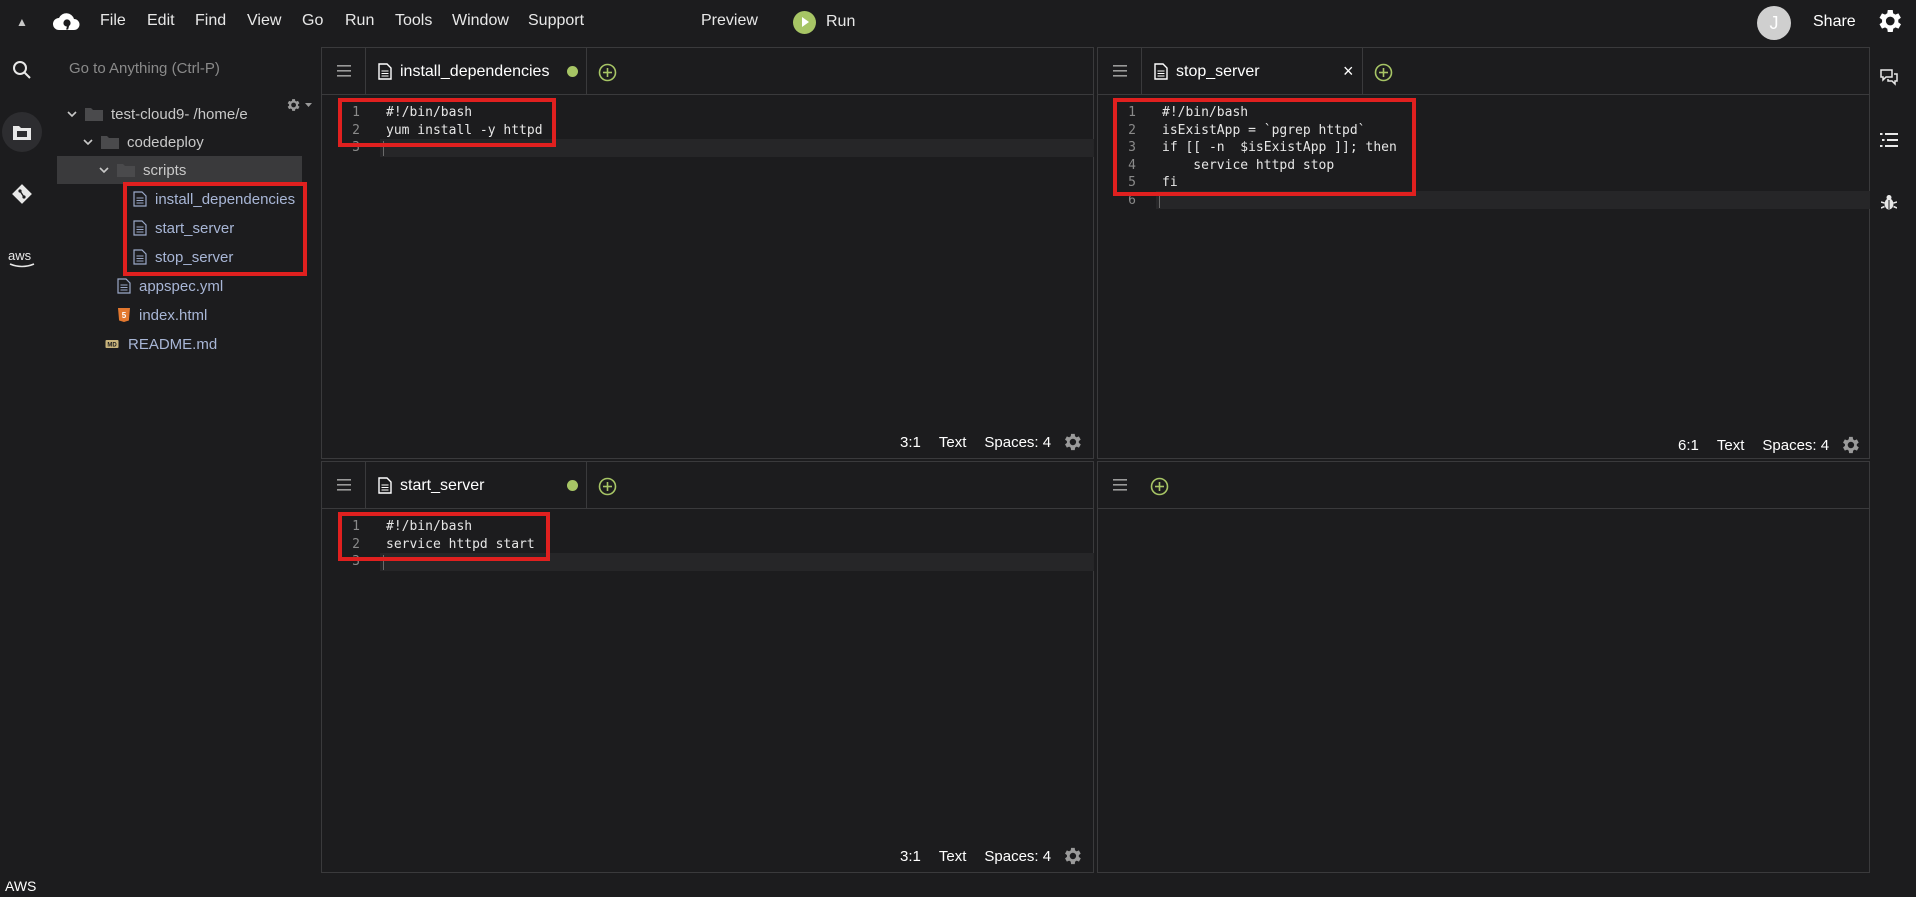 Image resolution: width=1916 pixels, height=897 pixels. Describe the element at coordinates (88, 142) in the screenshot. I see `chevron-down-icon` at that location.